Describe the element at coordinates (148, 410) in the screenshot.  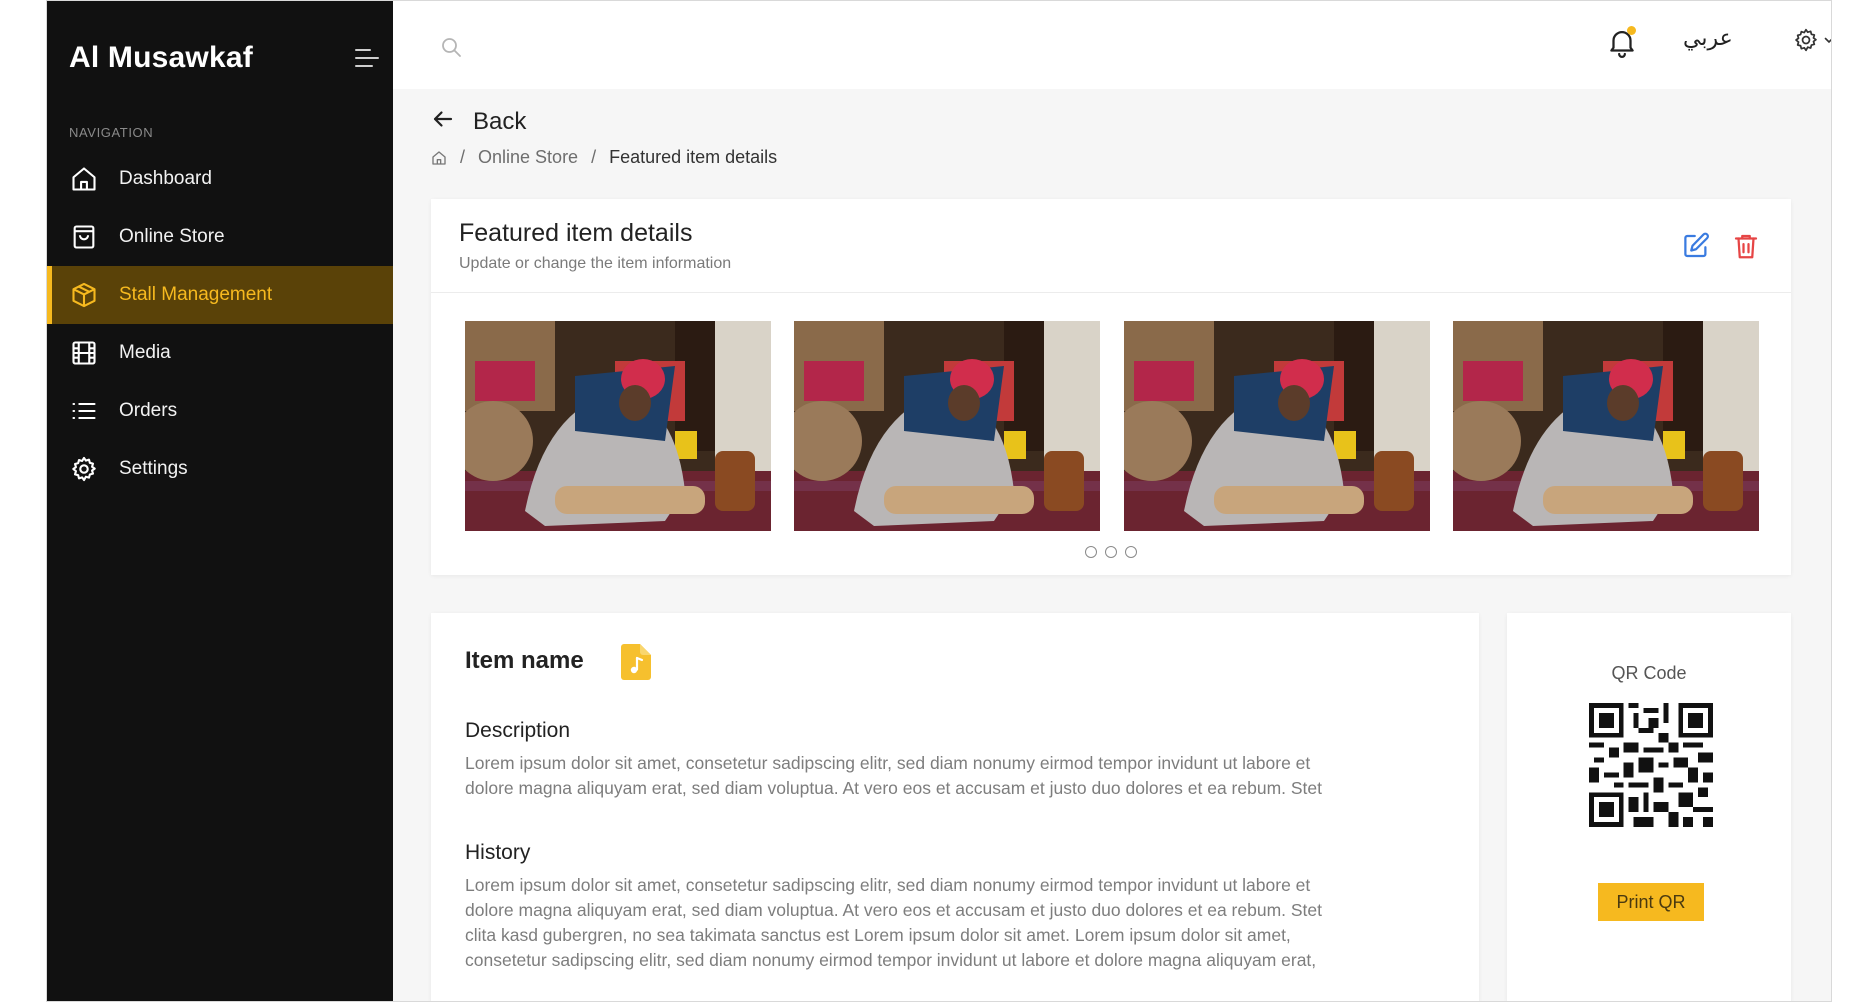
I see `sidebar-item-label: Orders` at that location.